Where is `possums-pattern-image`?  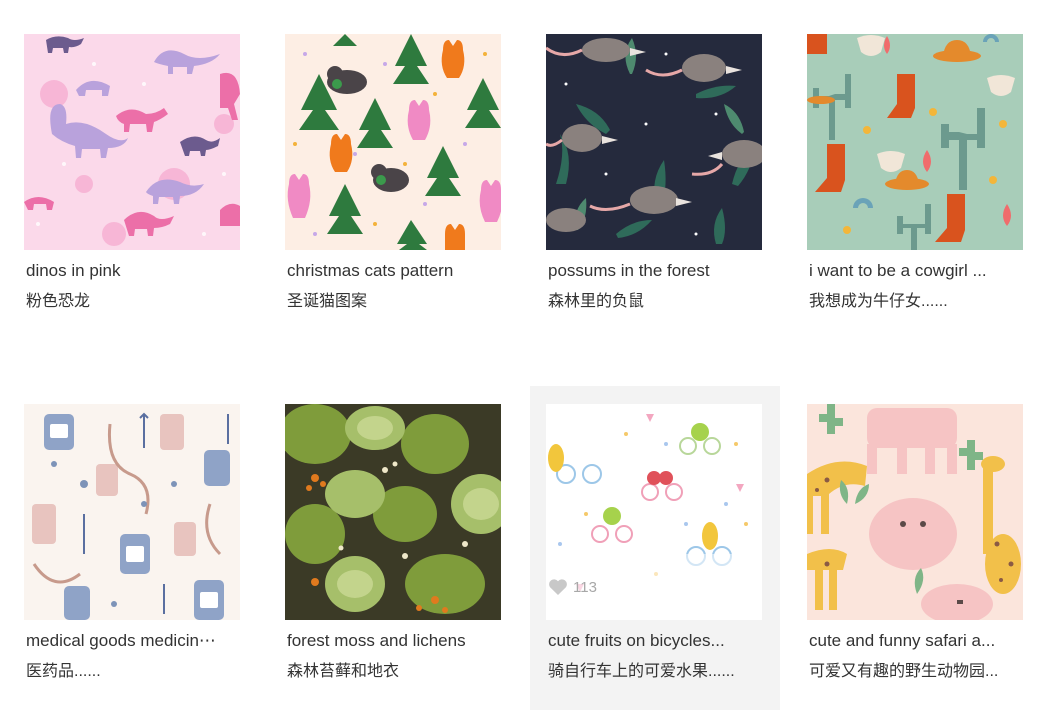
possums-pattern-image is located at coordinates (654, 142).